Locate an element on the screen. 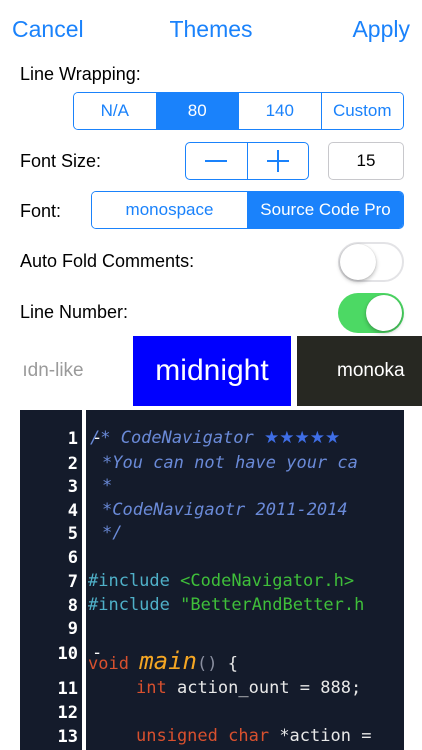 The width and height of the screenshot is (422, 750). code-text: () is located at coordinates (207, 664).